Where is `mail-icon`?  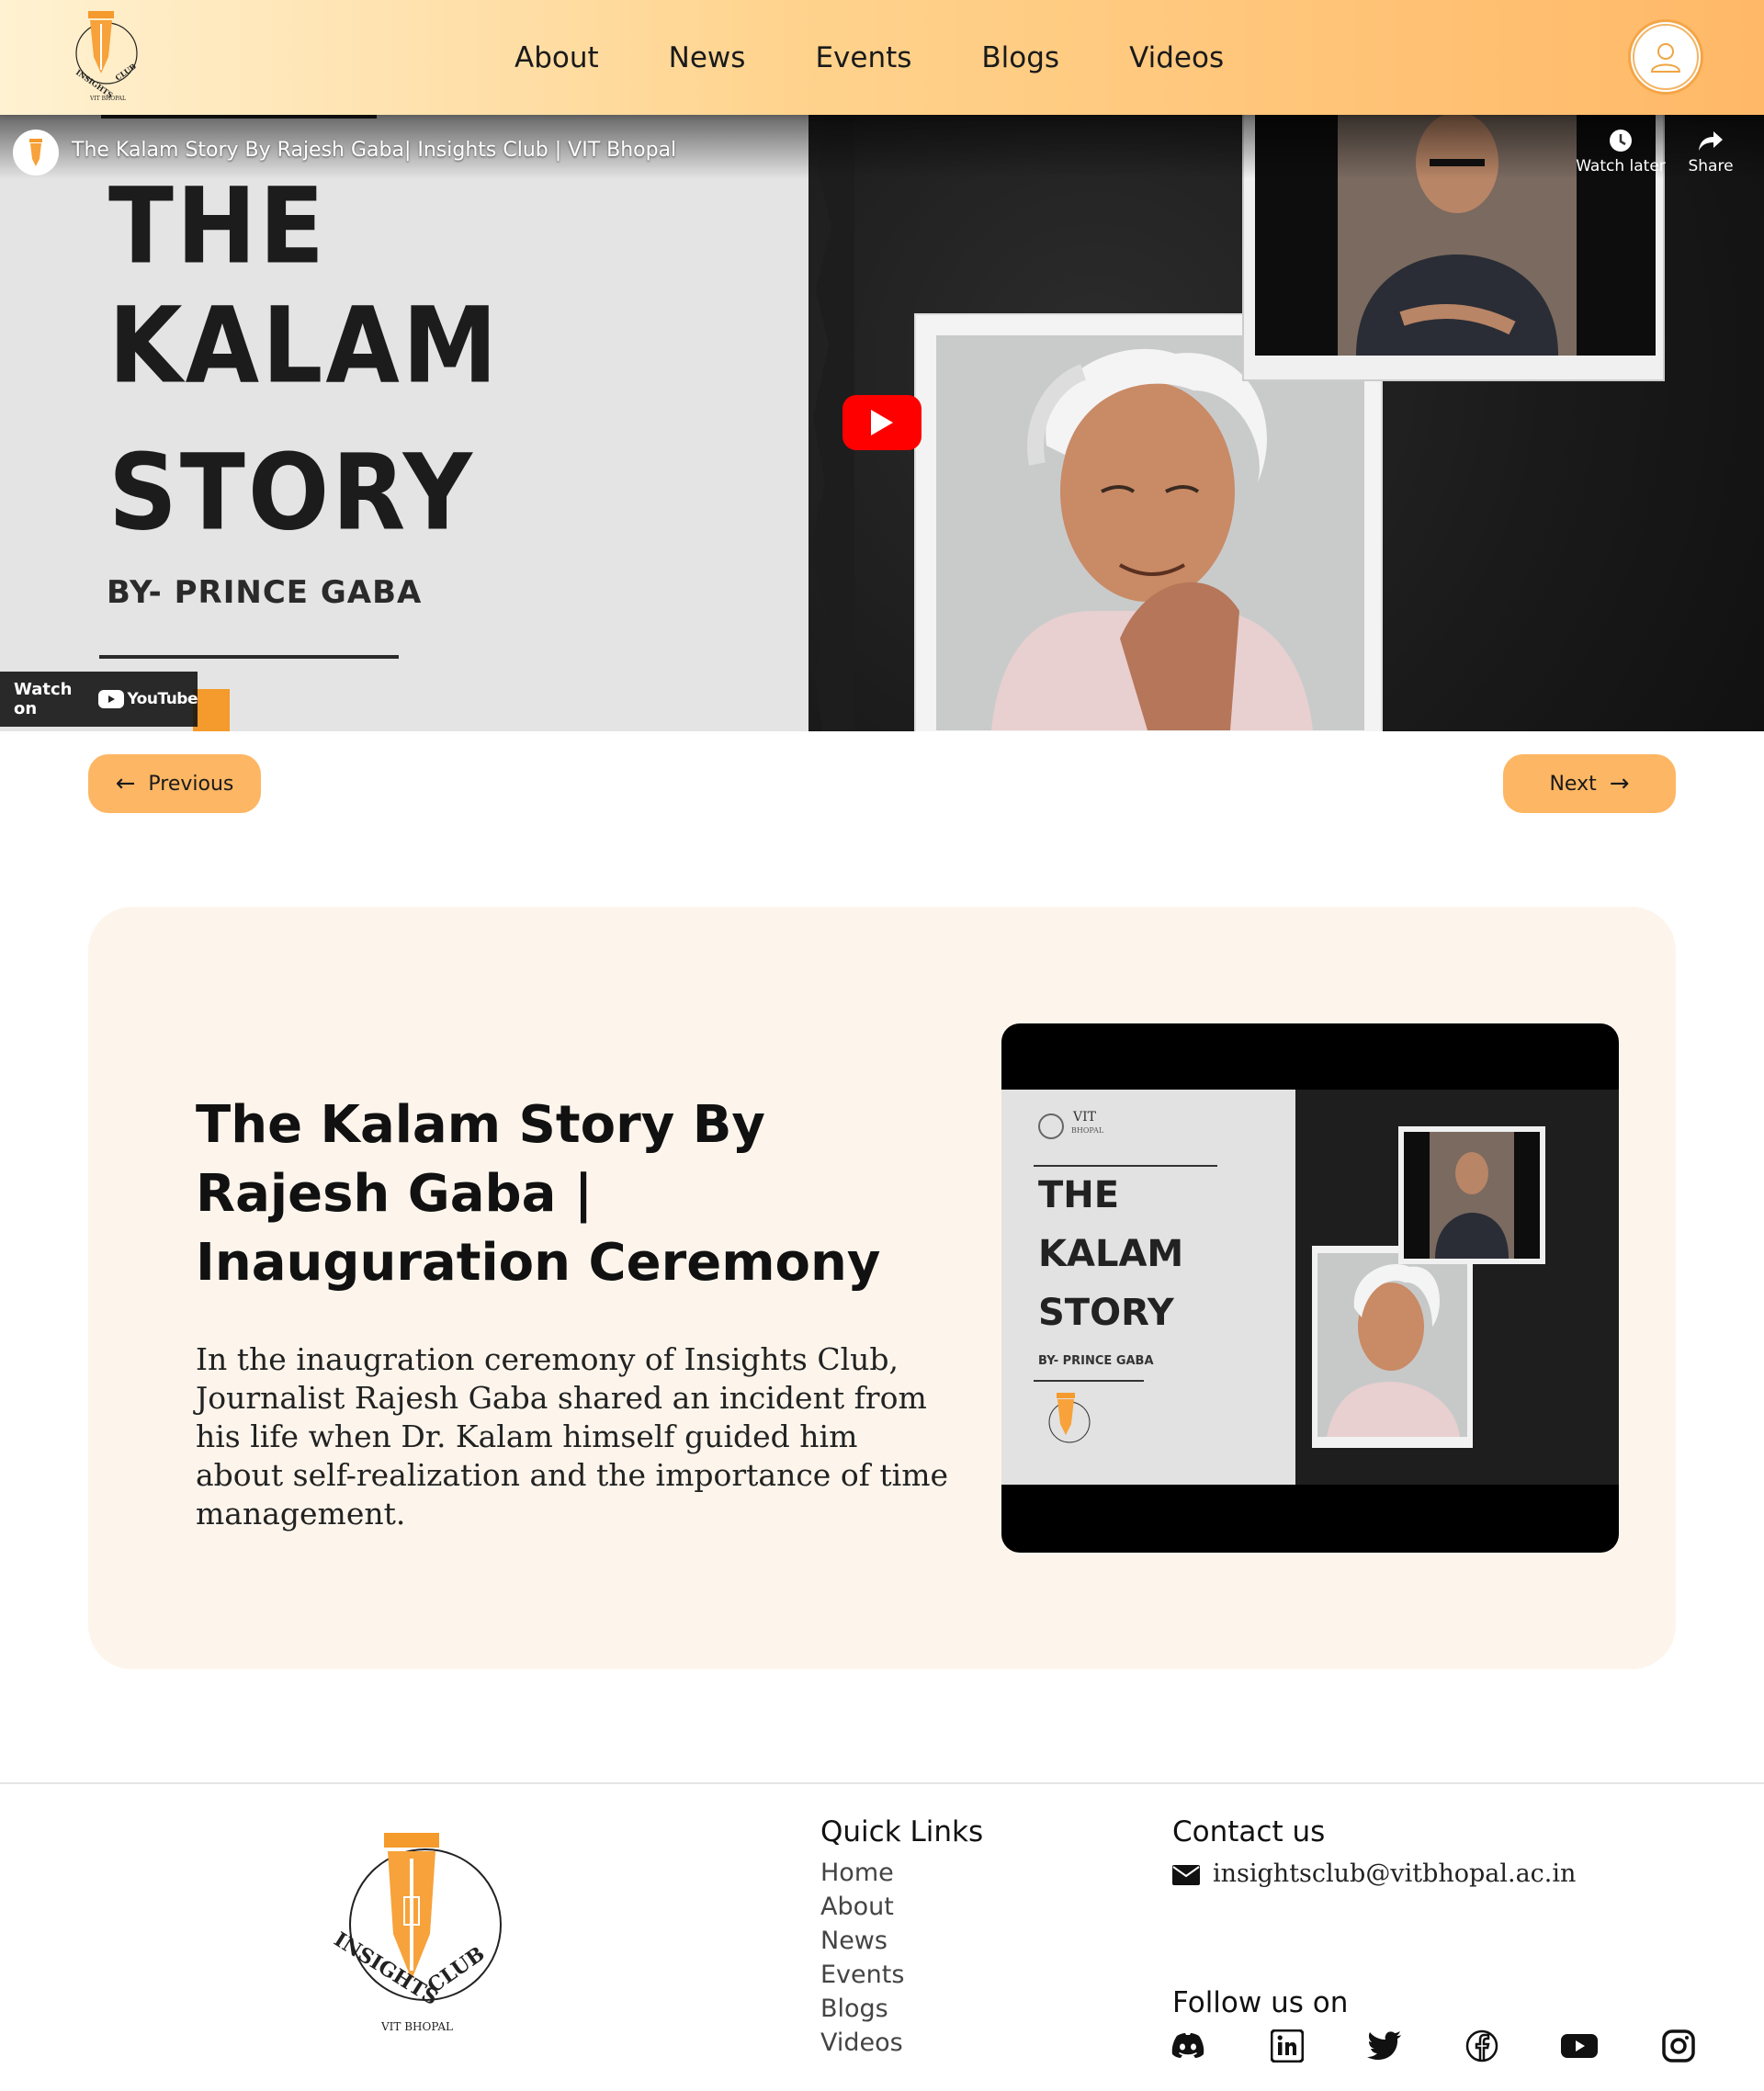
mail-icon is located at coordinates (1186, 1875).